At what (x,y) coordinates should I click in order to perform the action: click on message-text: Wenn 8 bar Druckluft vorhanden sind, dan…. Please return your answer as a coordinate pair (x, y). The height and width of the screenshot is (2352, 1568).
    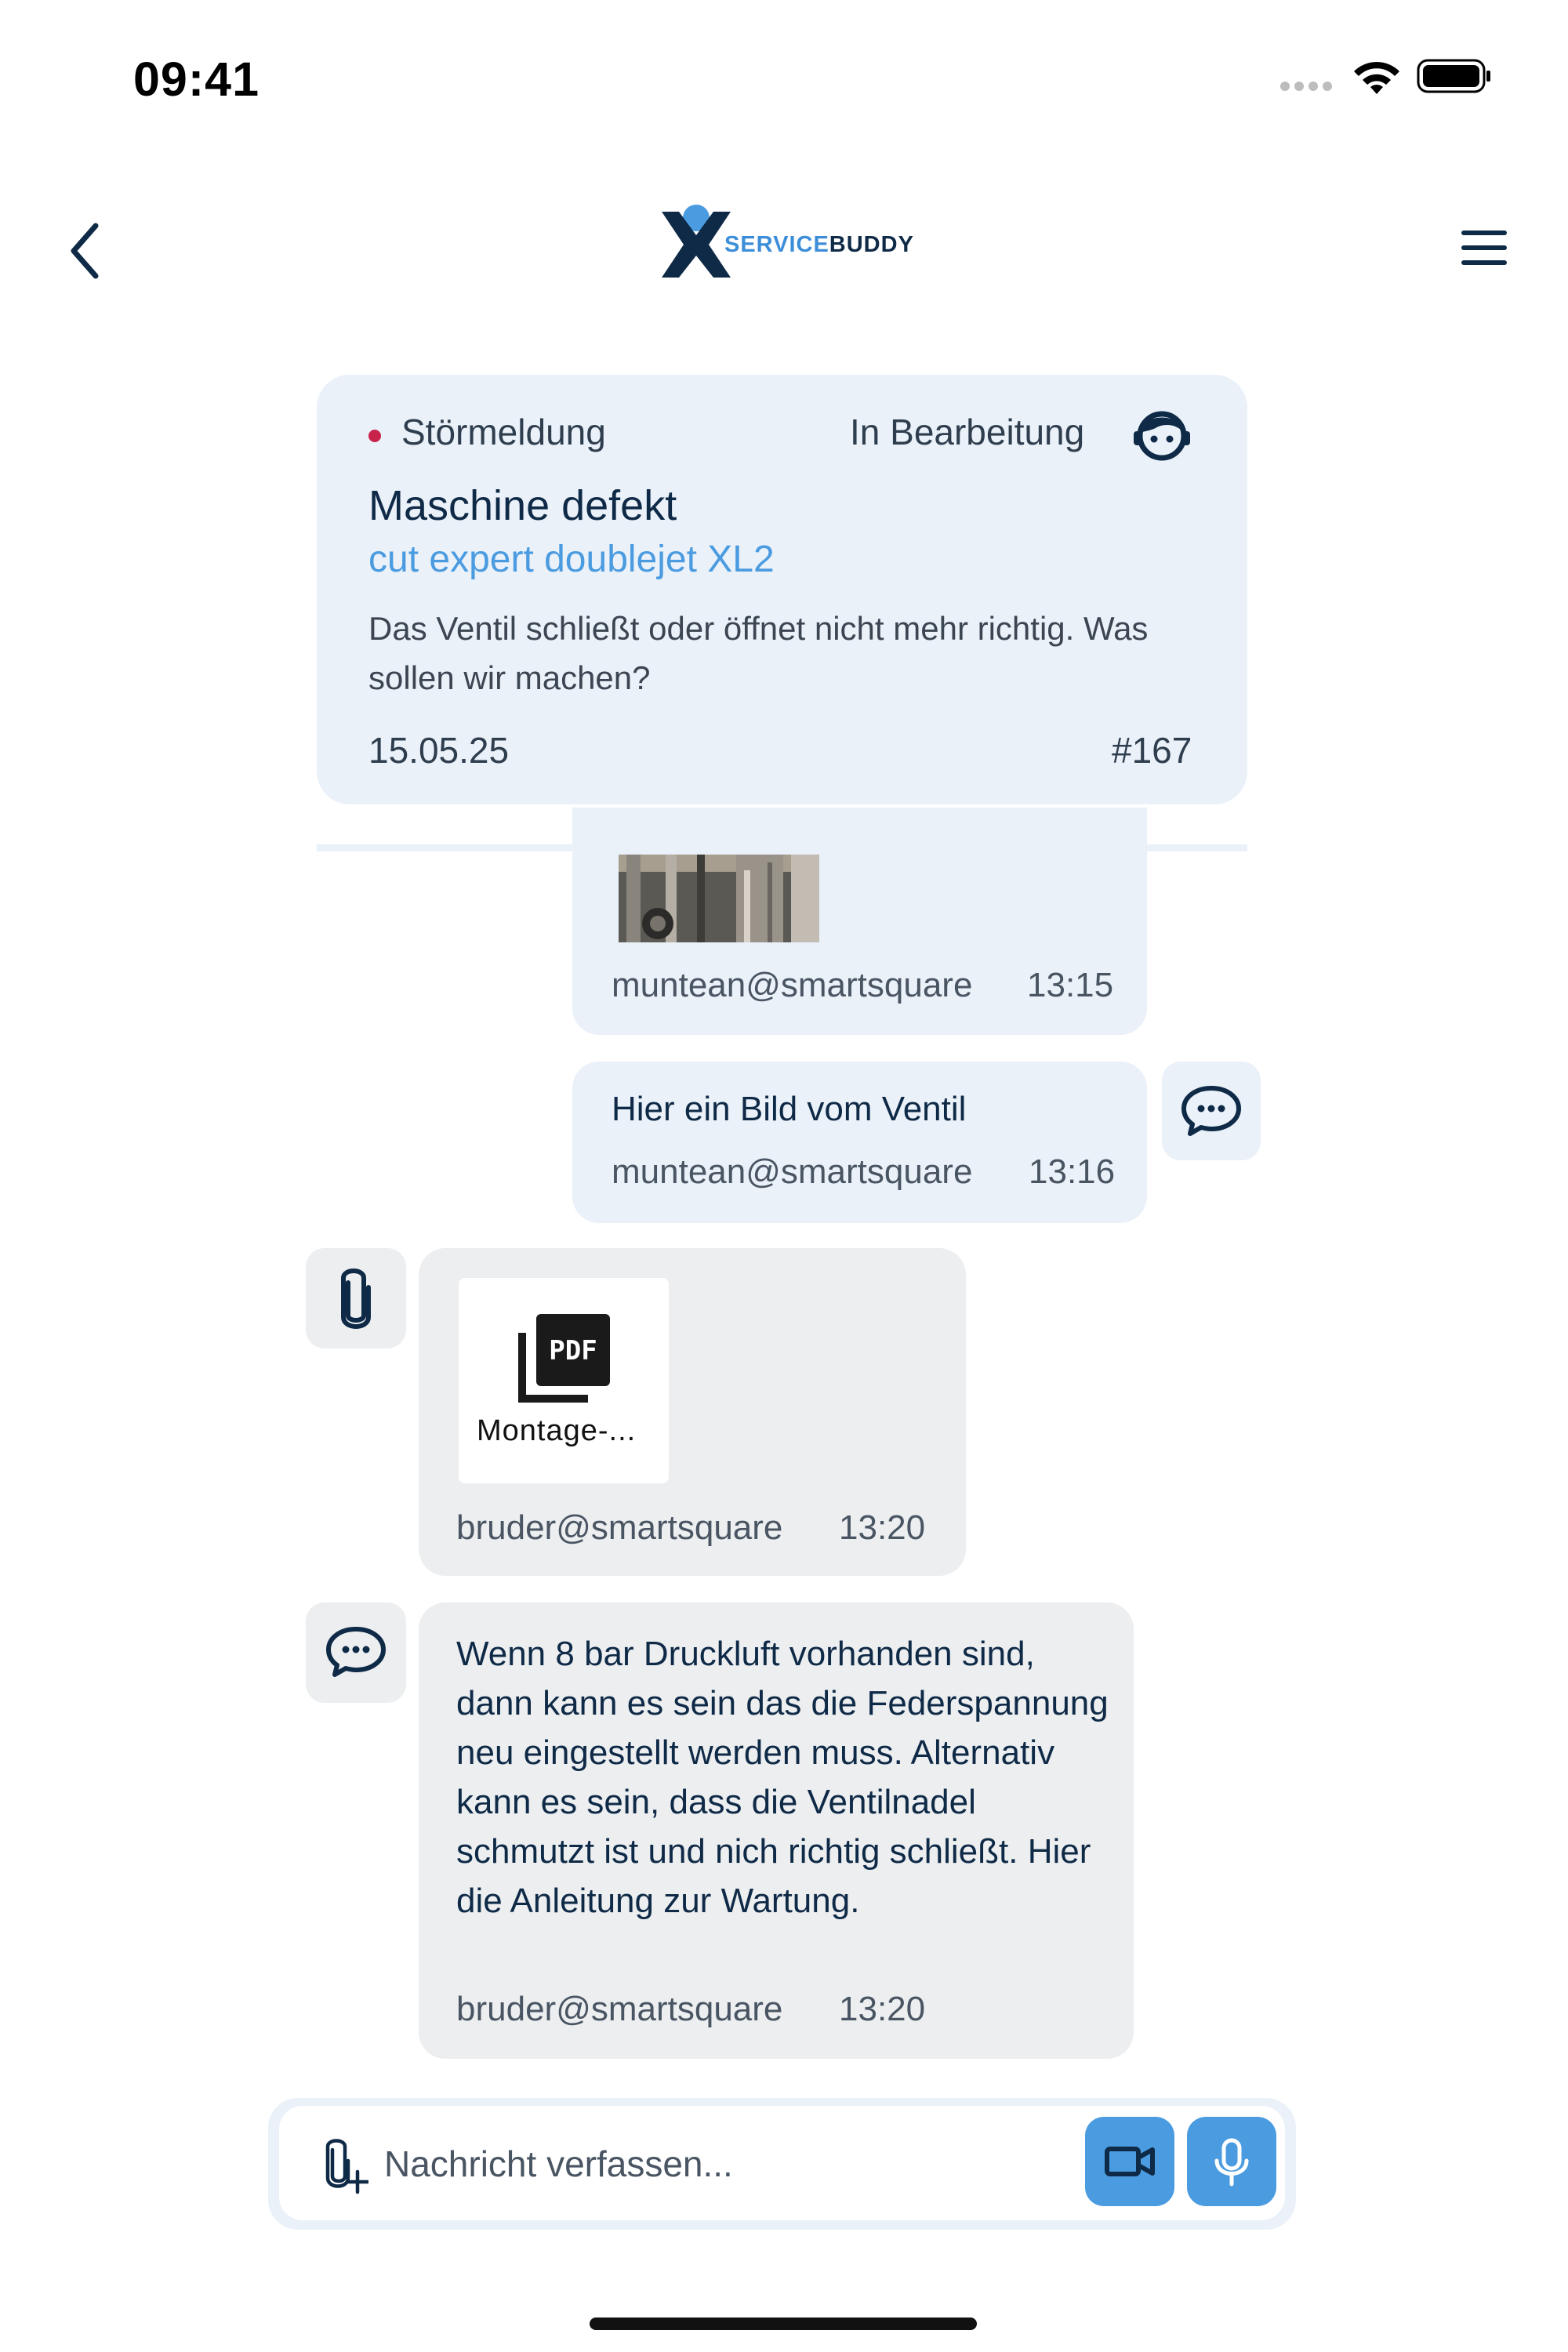
    Looking at the image, I should click on (782, 1778).